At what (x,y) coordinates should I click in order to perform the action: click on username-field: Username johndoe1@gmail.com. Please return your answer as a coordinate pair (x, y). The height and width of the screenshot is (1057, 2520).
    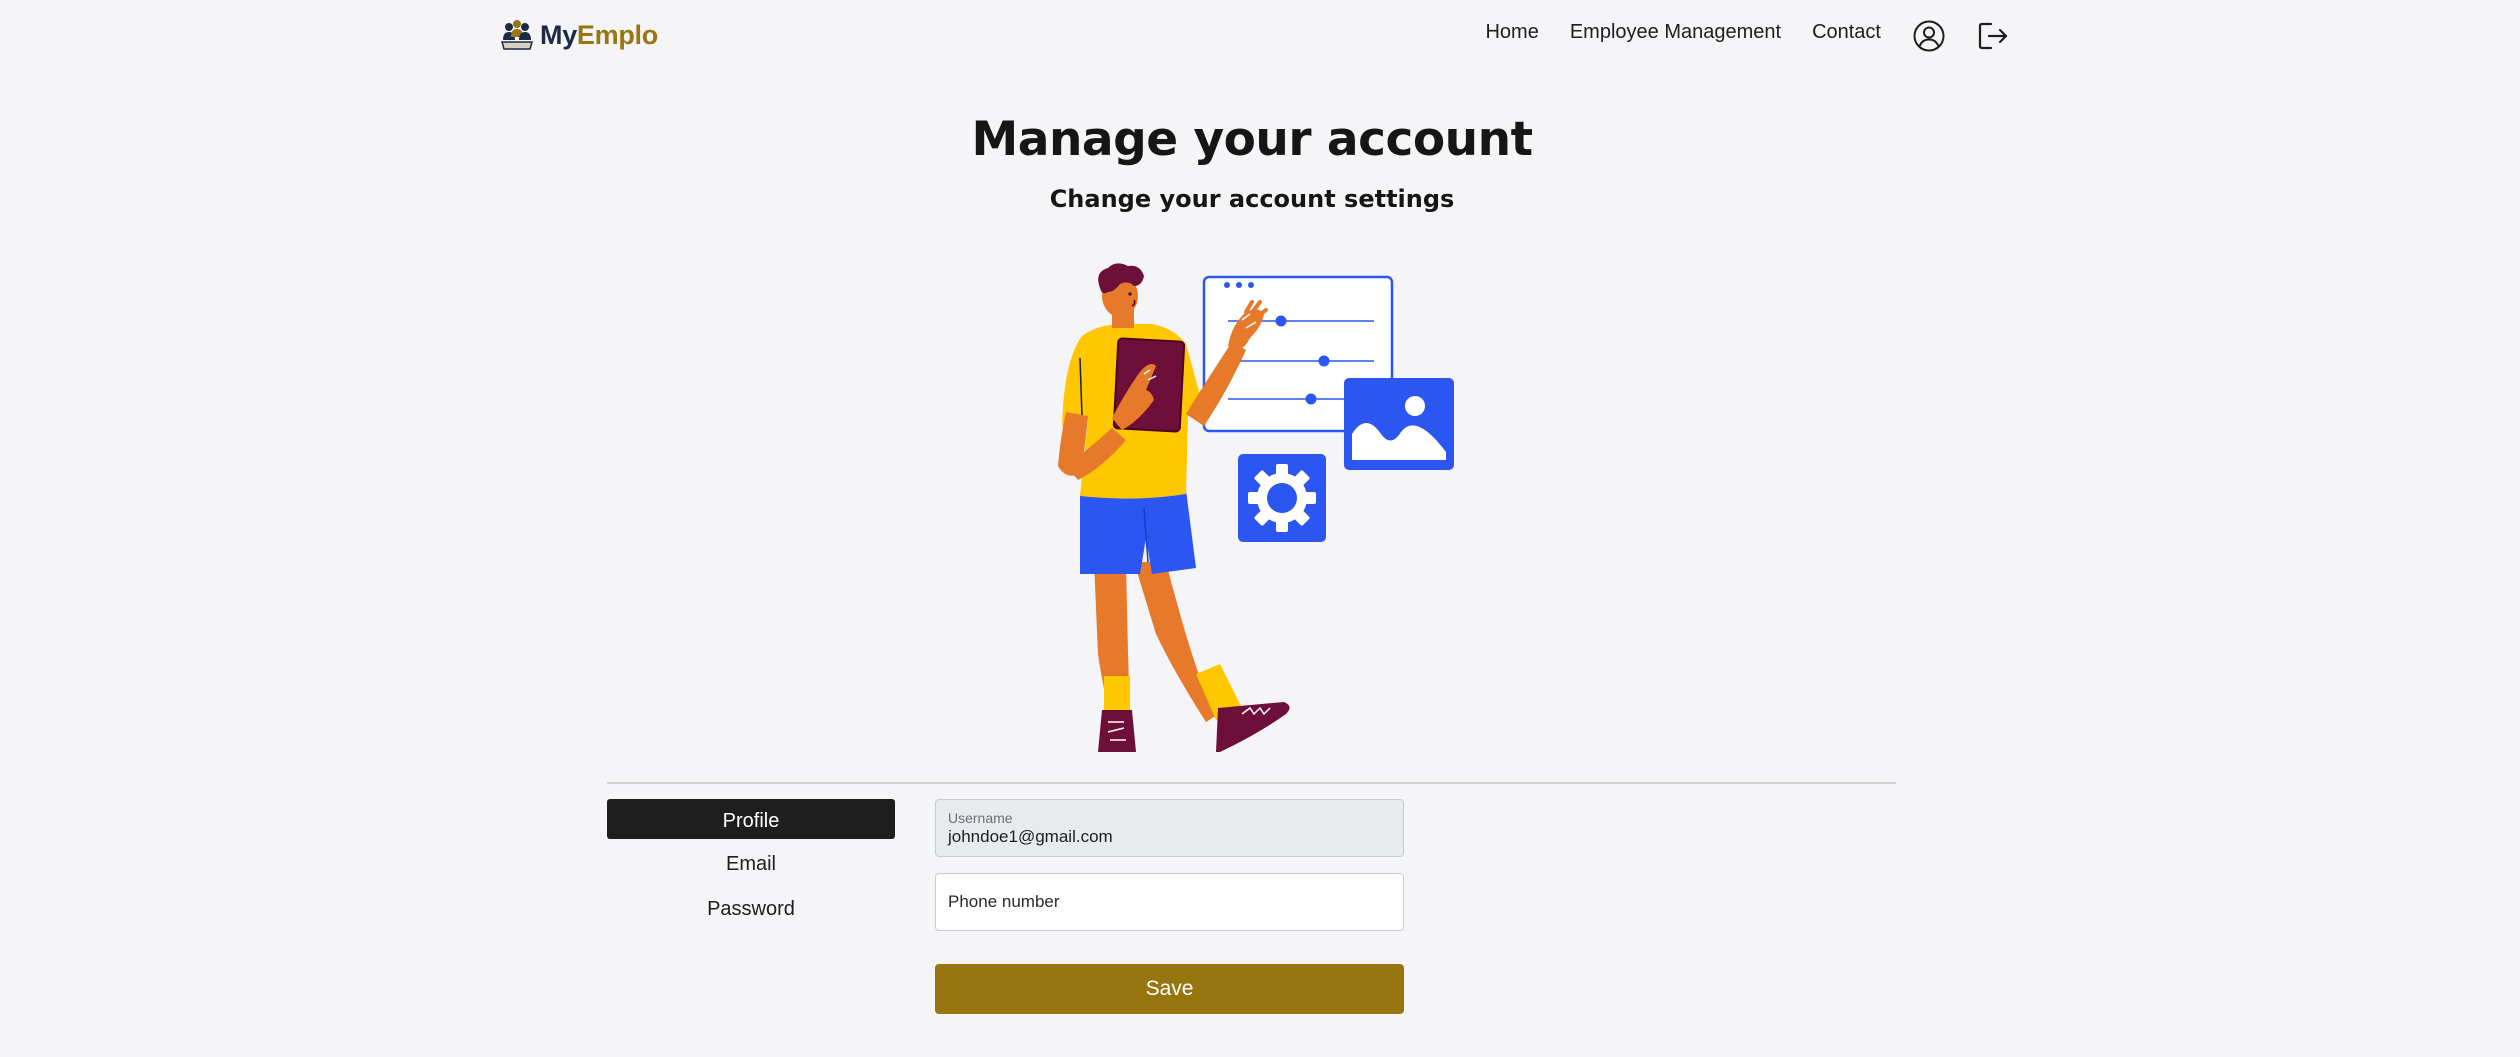
    Looking at the image, I should click on (1169, 828).